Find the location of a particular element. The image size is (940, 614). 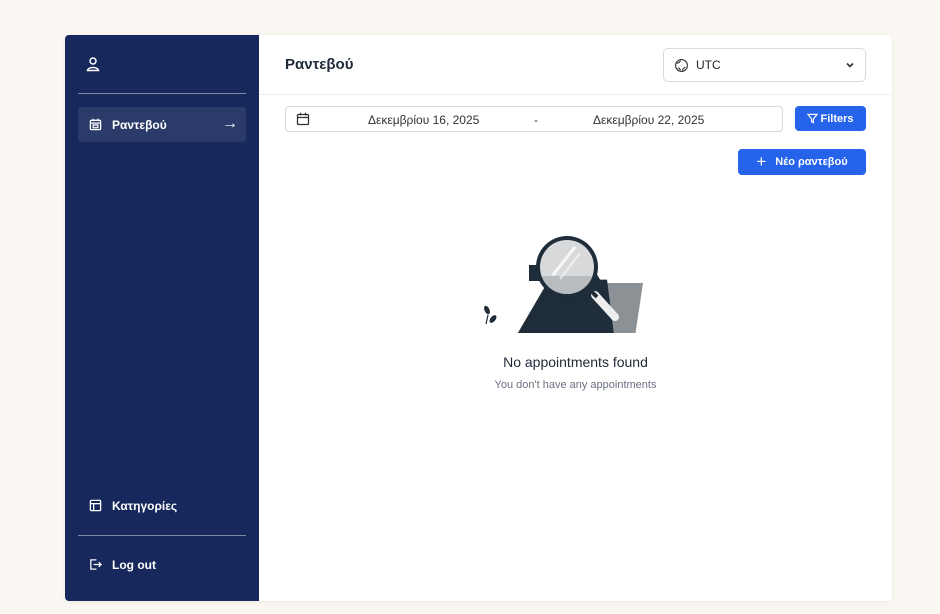

timezone-select: UTC is located at coordinates (764, 65).